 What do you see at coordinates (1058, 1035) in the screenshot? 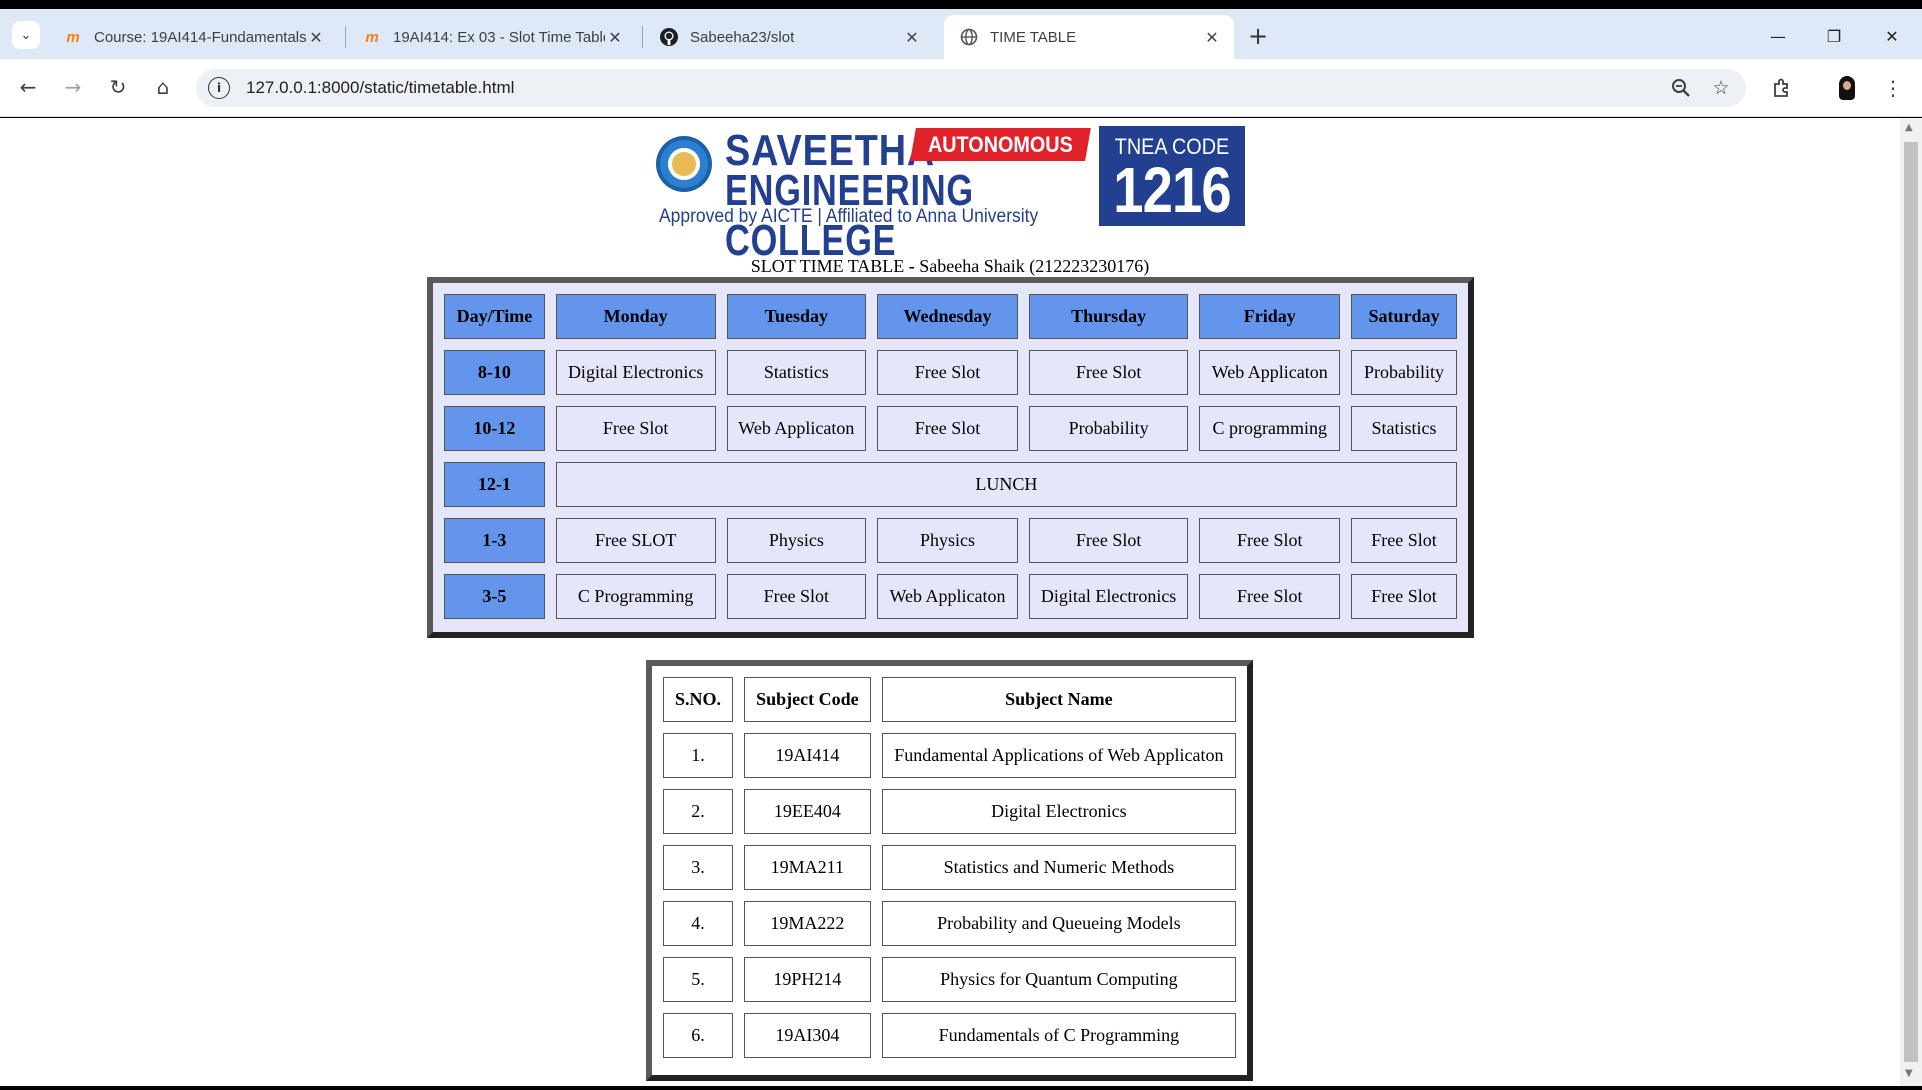
I see `name-cell: Fundamentals of C Programming` at bounding box center [1058, 1035].